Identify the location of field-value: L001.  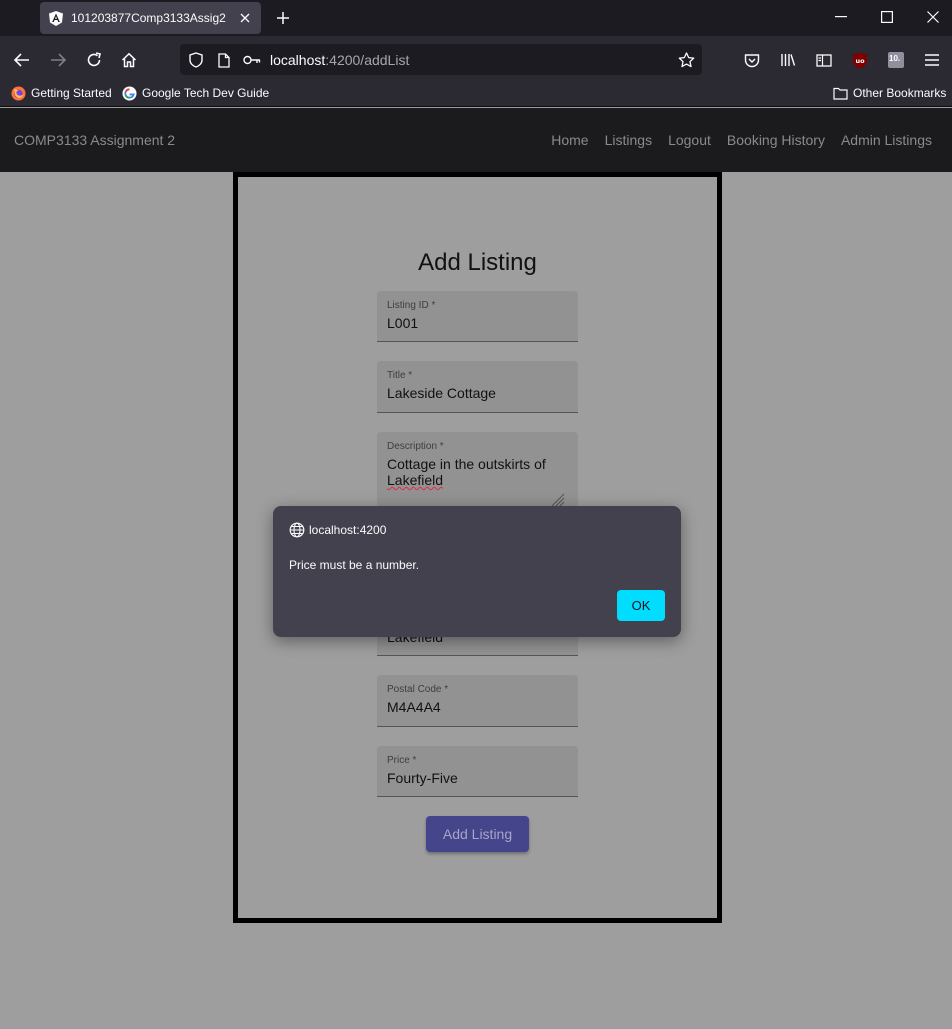
(403, 323).